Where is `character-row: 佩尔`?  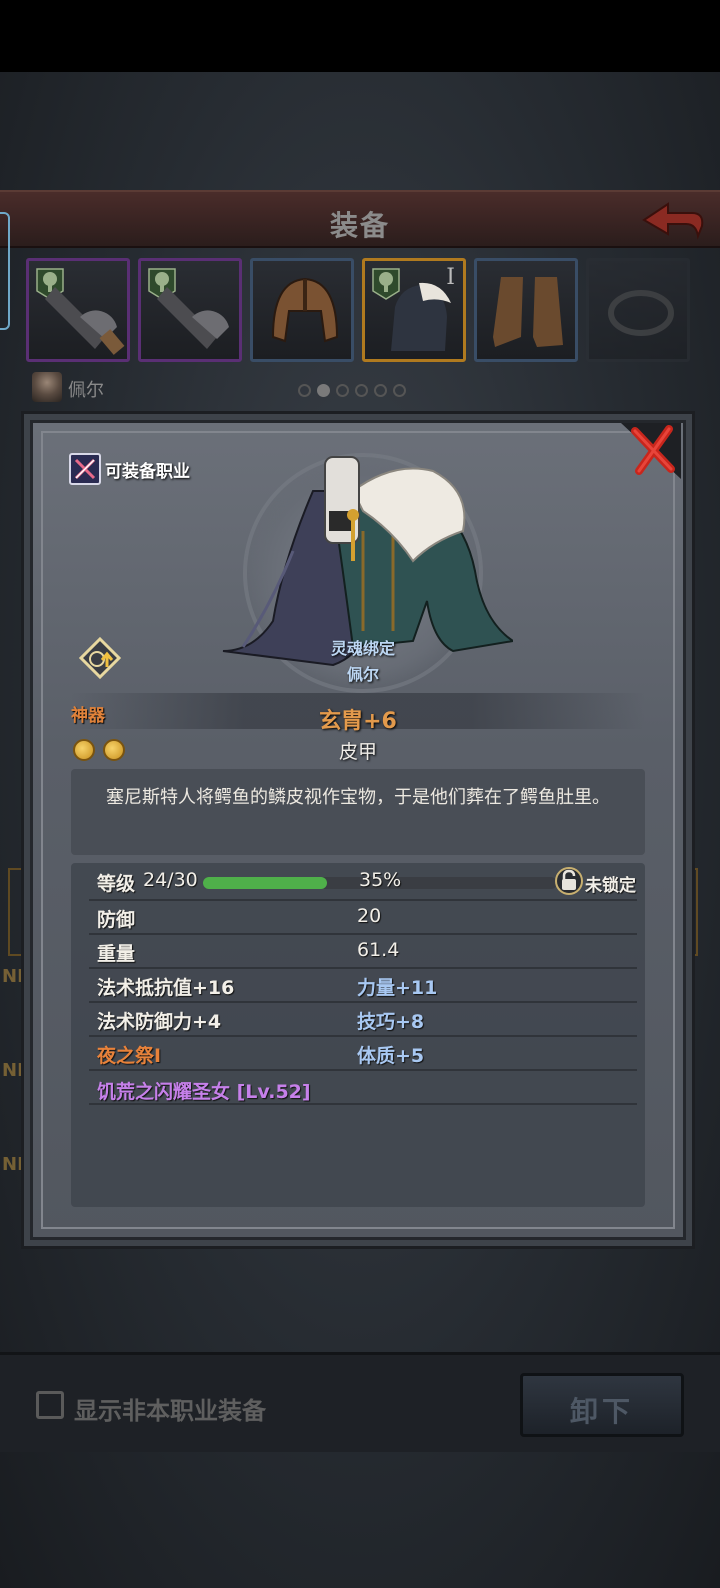
character-row: 佩尔 is located at coordinates (360, 388).